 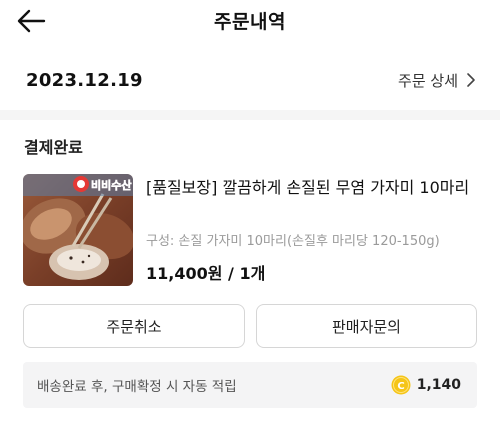 What do you see at coordinates (134, 326) in the screenshot?
I see `cancel-order-button: 주문취소` at bounding box center [134, 326].